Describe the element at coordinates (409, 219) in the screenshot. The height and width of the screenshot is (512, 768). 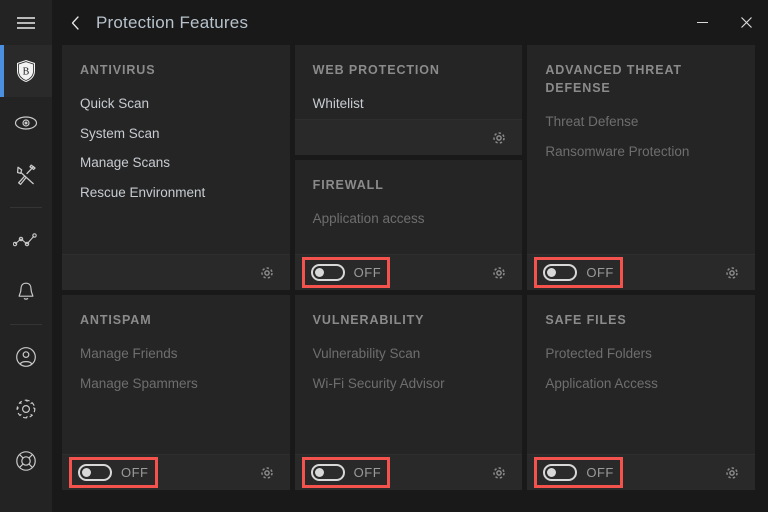
I see `link-application-access: Application access` at that location.